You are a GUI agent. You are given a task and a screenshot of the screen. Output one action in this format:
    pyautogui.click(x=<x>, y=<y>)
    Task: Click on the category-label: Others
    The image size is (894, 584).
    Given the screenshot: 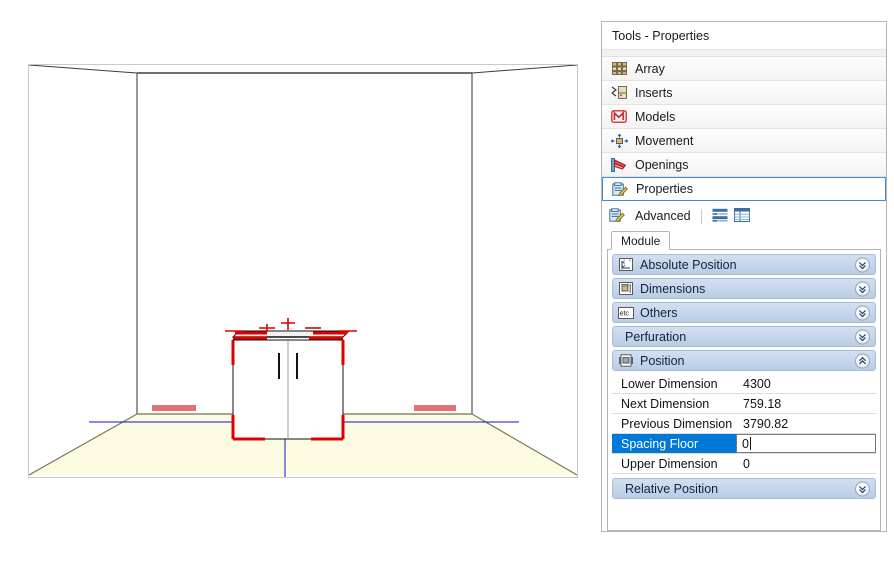 What is the action you would take?
    pyautogui.click(x=659, y=312)
    